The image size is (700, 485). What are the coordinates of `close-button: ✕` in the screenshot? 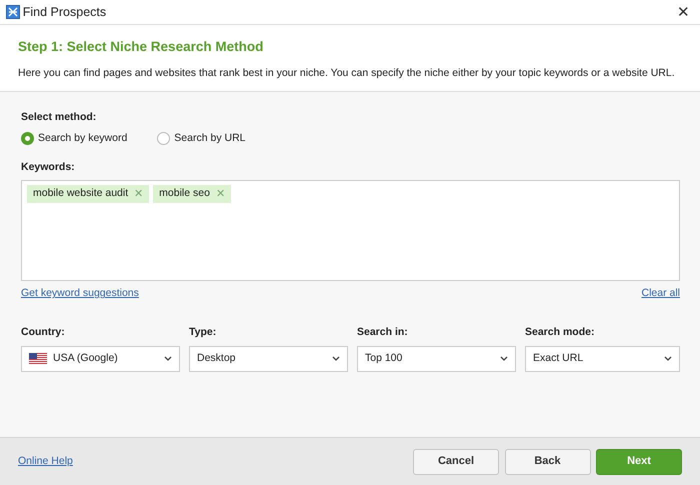 It's located at (683, 12).